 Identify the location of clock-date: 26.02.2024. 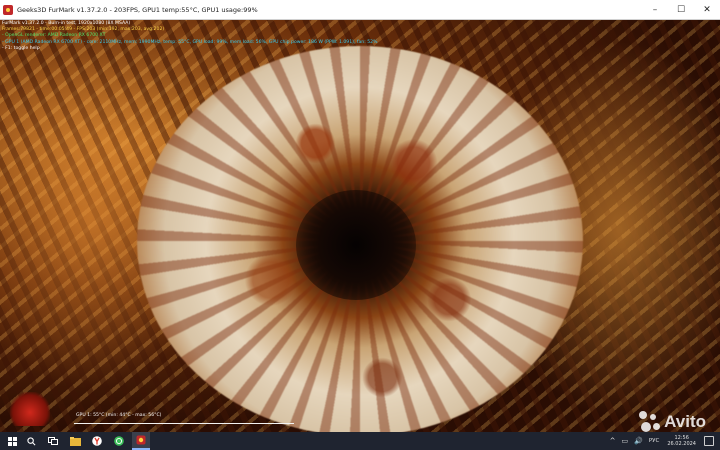
(681, 444).